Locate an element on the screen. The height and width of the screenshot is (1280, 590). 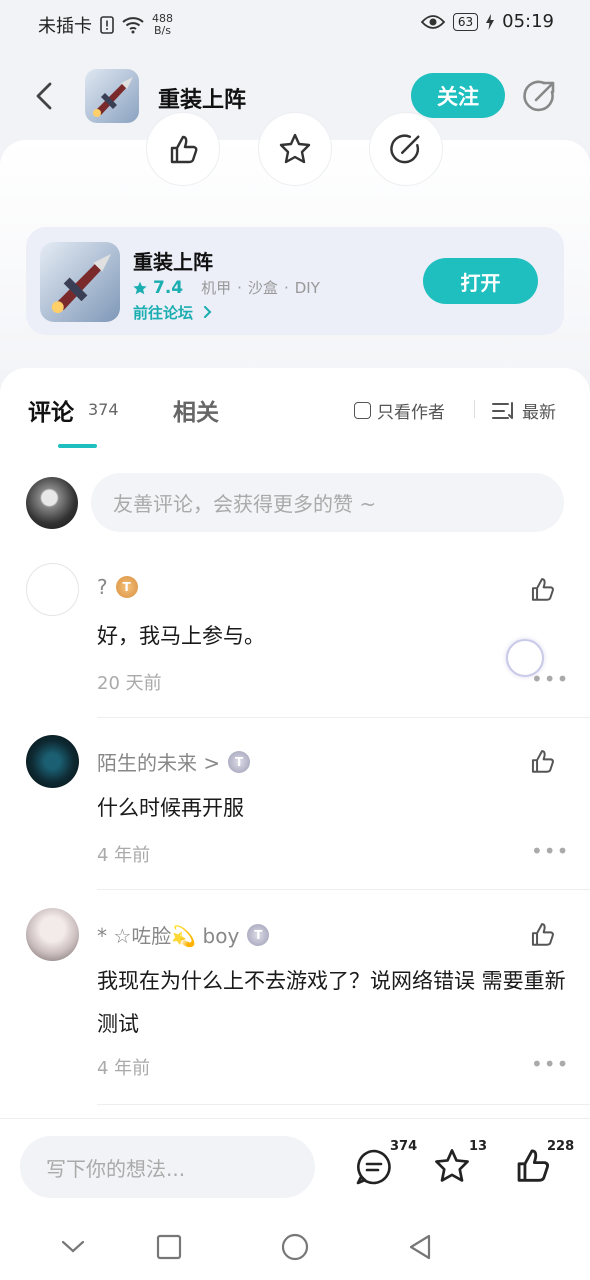
tab-comments: 评论 is located at coordinates (51, 410).